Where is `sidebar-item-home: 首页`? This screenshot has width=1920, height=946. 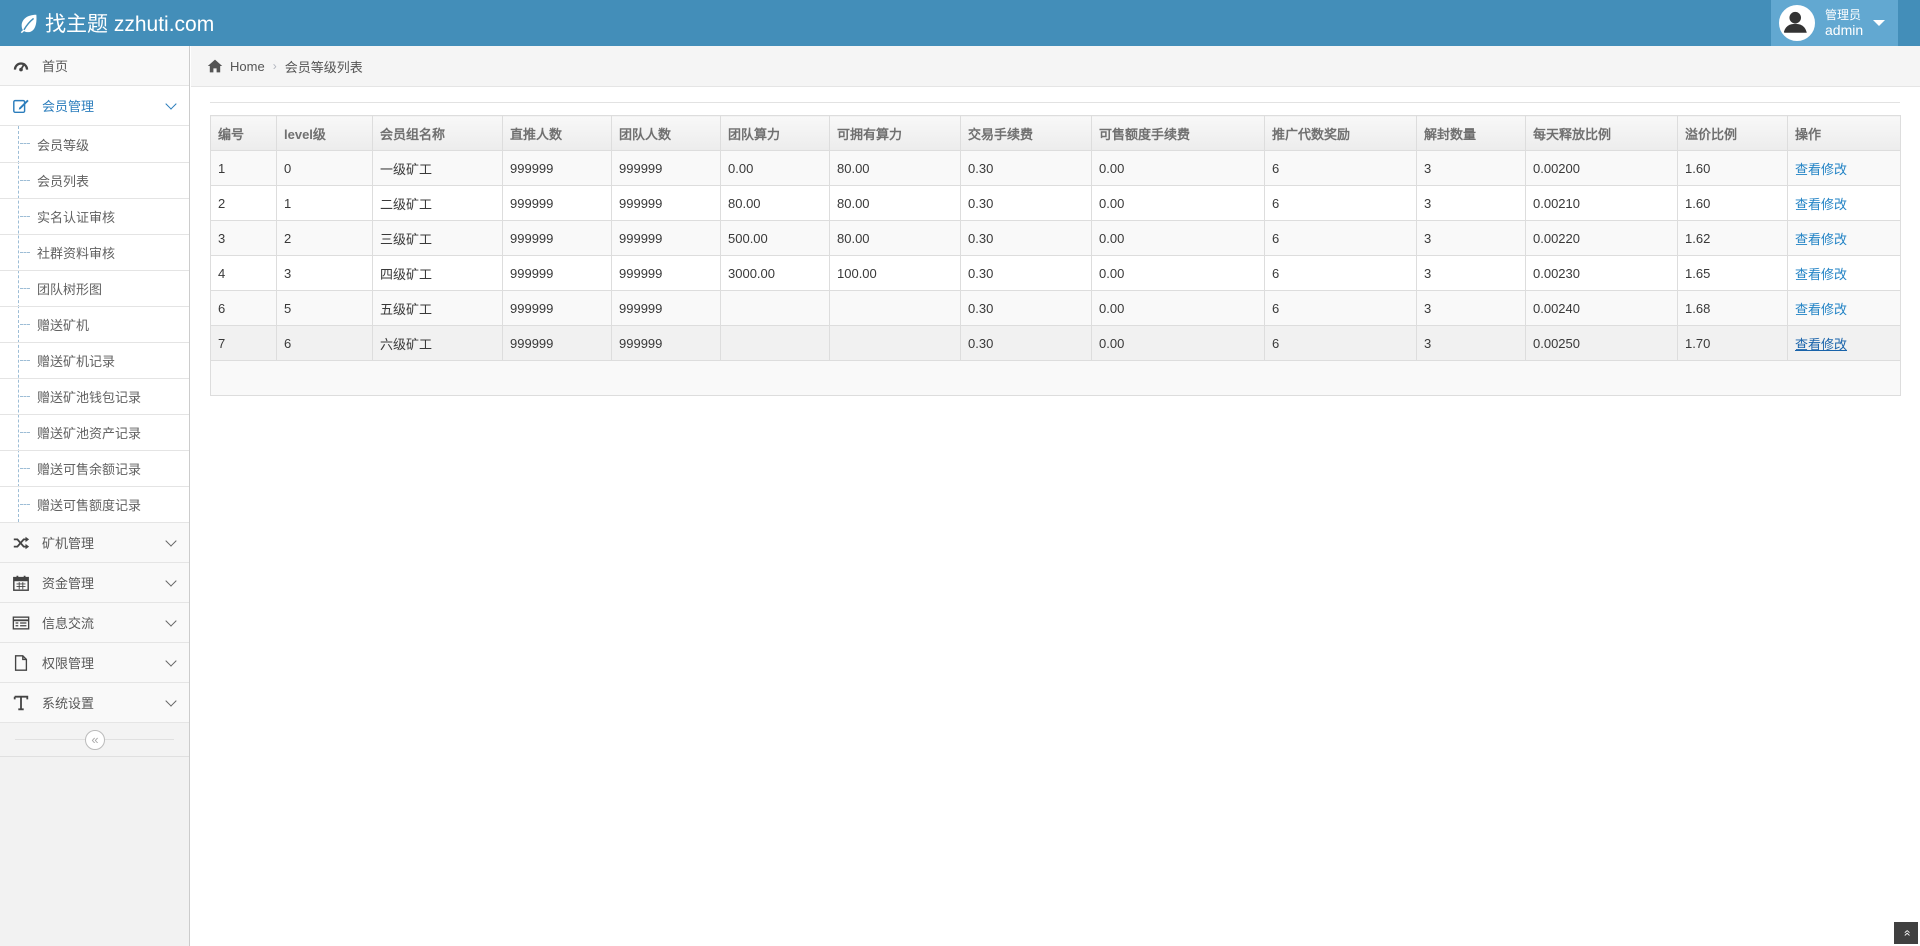
sidebar-item-home: 首页 is located at coordinates (94, 66).